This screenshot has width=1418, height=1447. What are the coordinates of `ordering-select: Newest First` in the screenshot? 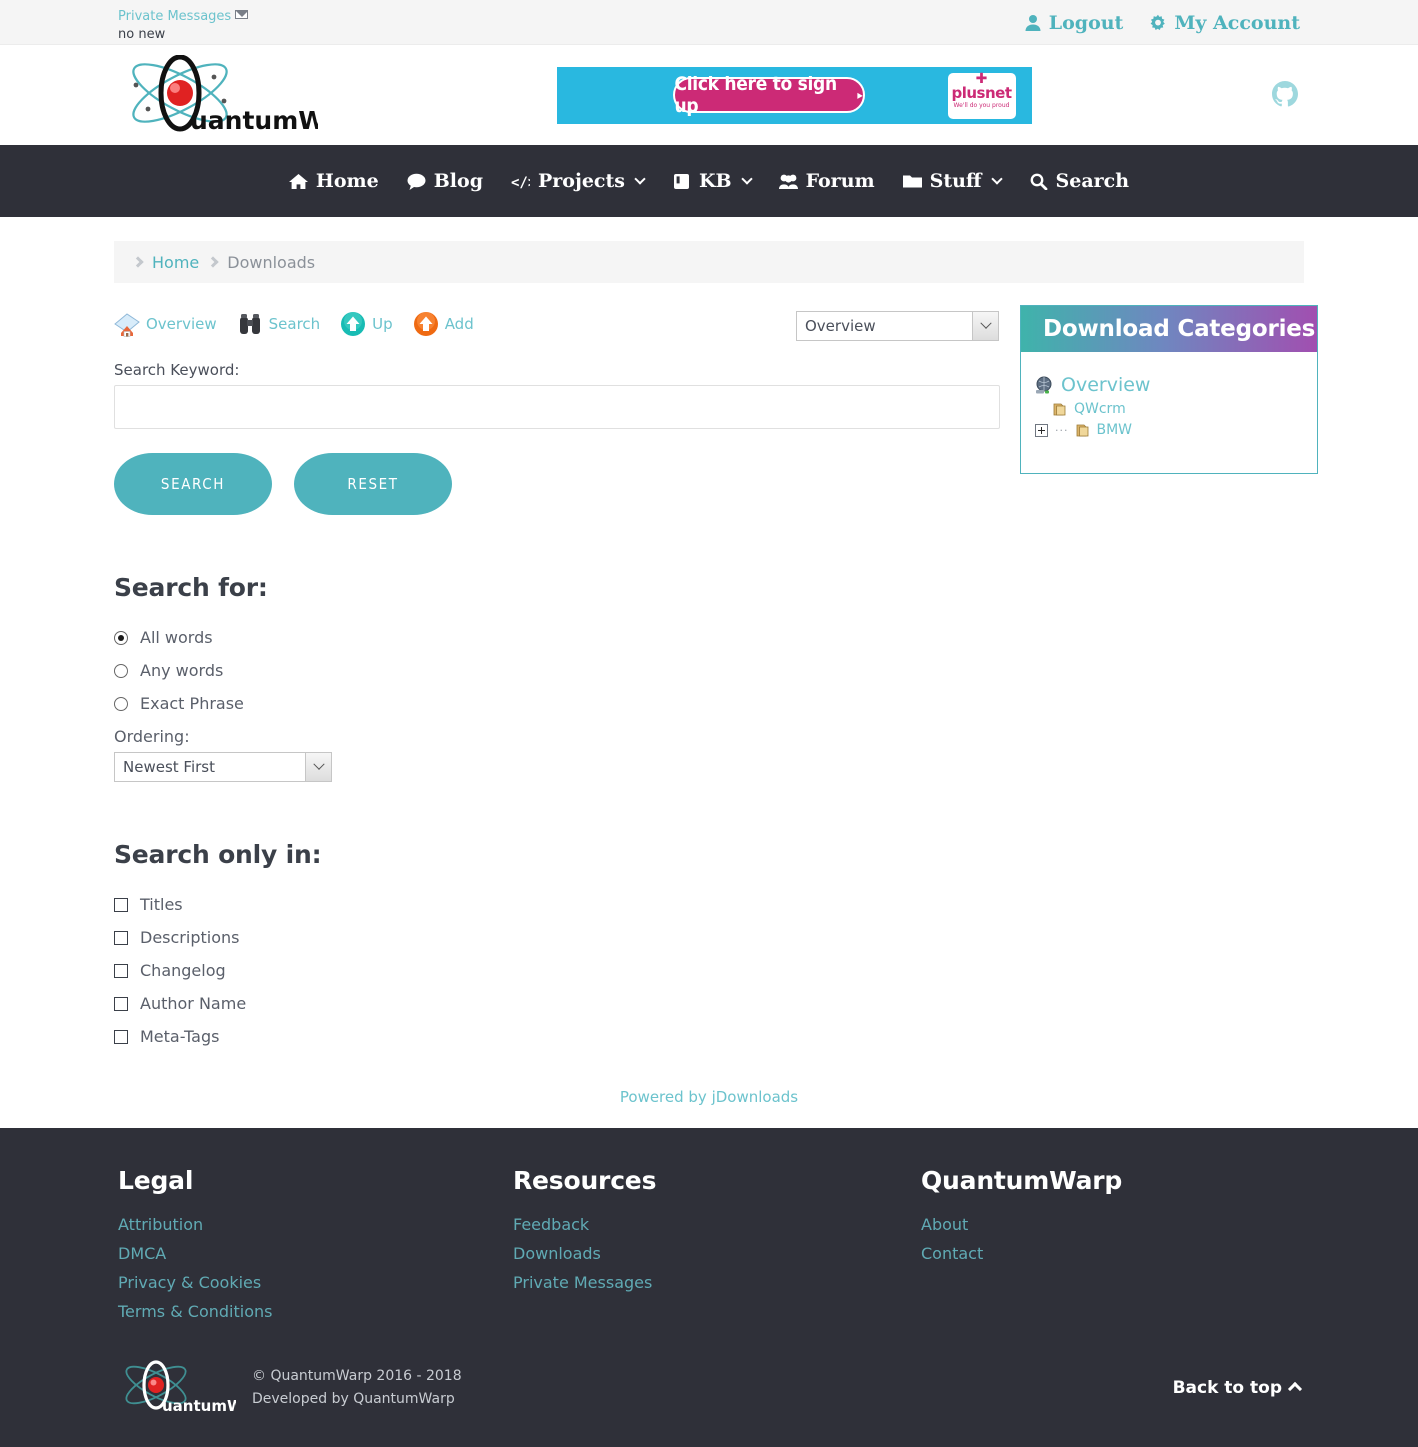 It's located at (223, 767).